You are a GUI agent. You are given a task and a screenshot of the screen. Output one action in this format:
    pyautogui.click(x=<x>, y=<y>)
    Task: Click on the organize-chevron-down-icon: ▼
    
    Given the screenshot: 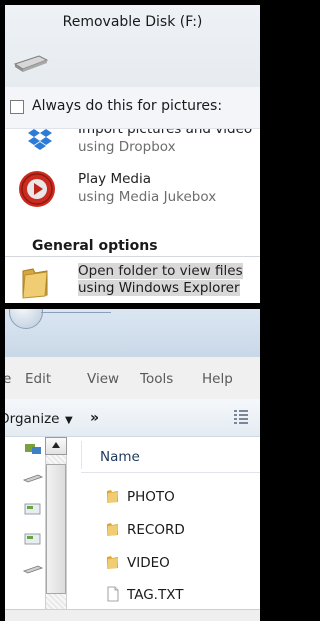 What is the action you would take?
    pyautogui.click(x=69, y=420)
    